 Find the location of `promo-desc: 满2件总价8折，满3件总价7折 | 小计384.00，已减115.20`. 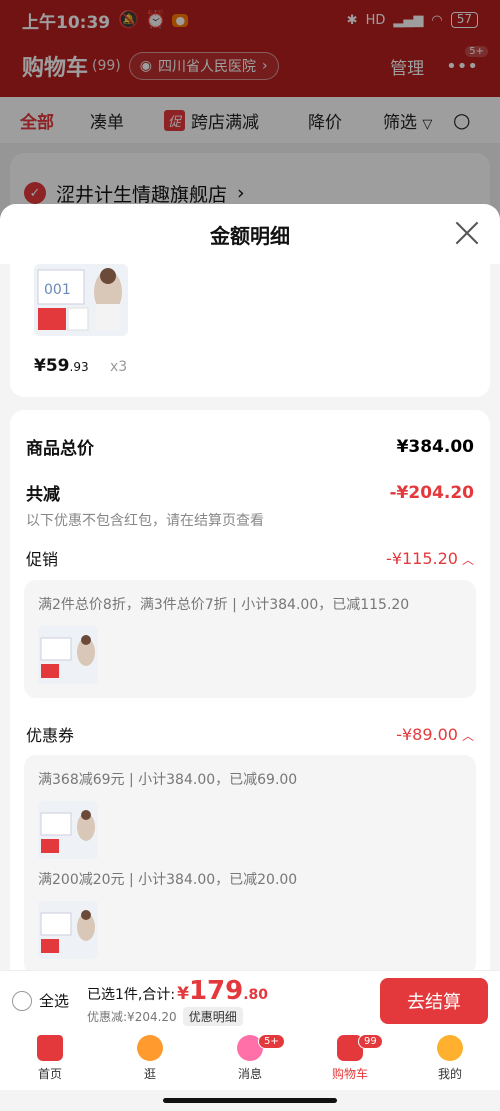

promo-desc: 满2件总价8折，满3件总价7折 | 小计384.00，已减115.20 is located at coordinates (224, 605).